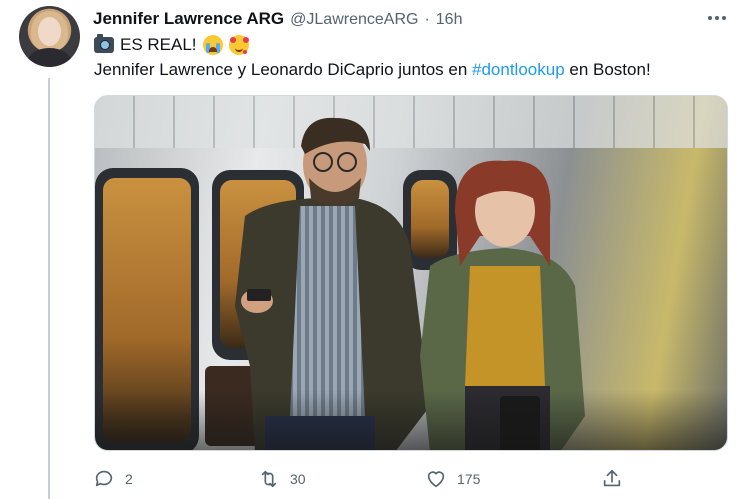  Describe the element at coordinates (411, 420) in the screenshot. I see `photo-floor-shadow` at that location.